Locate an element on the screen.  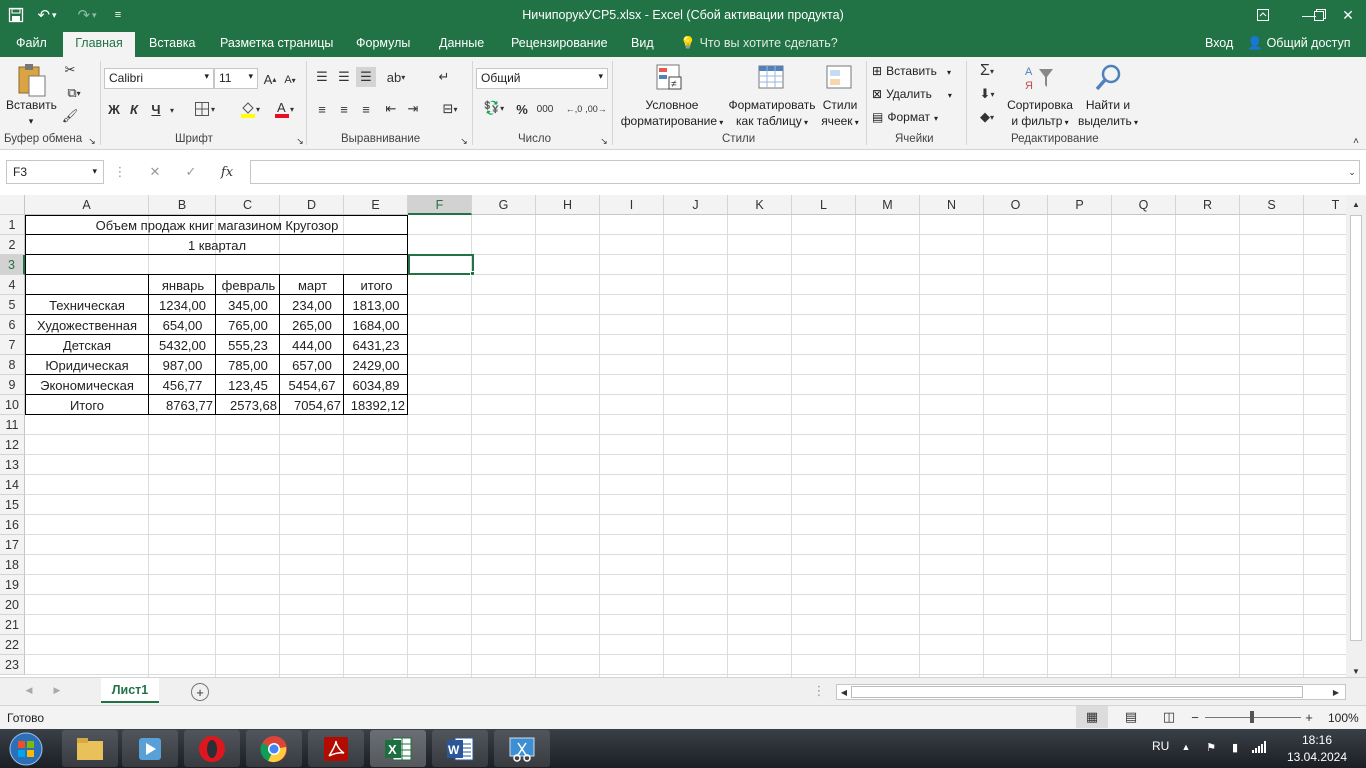
row-header-4: 4 is located at coordinates (12, 285).